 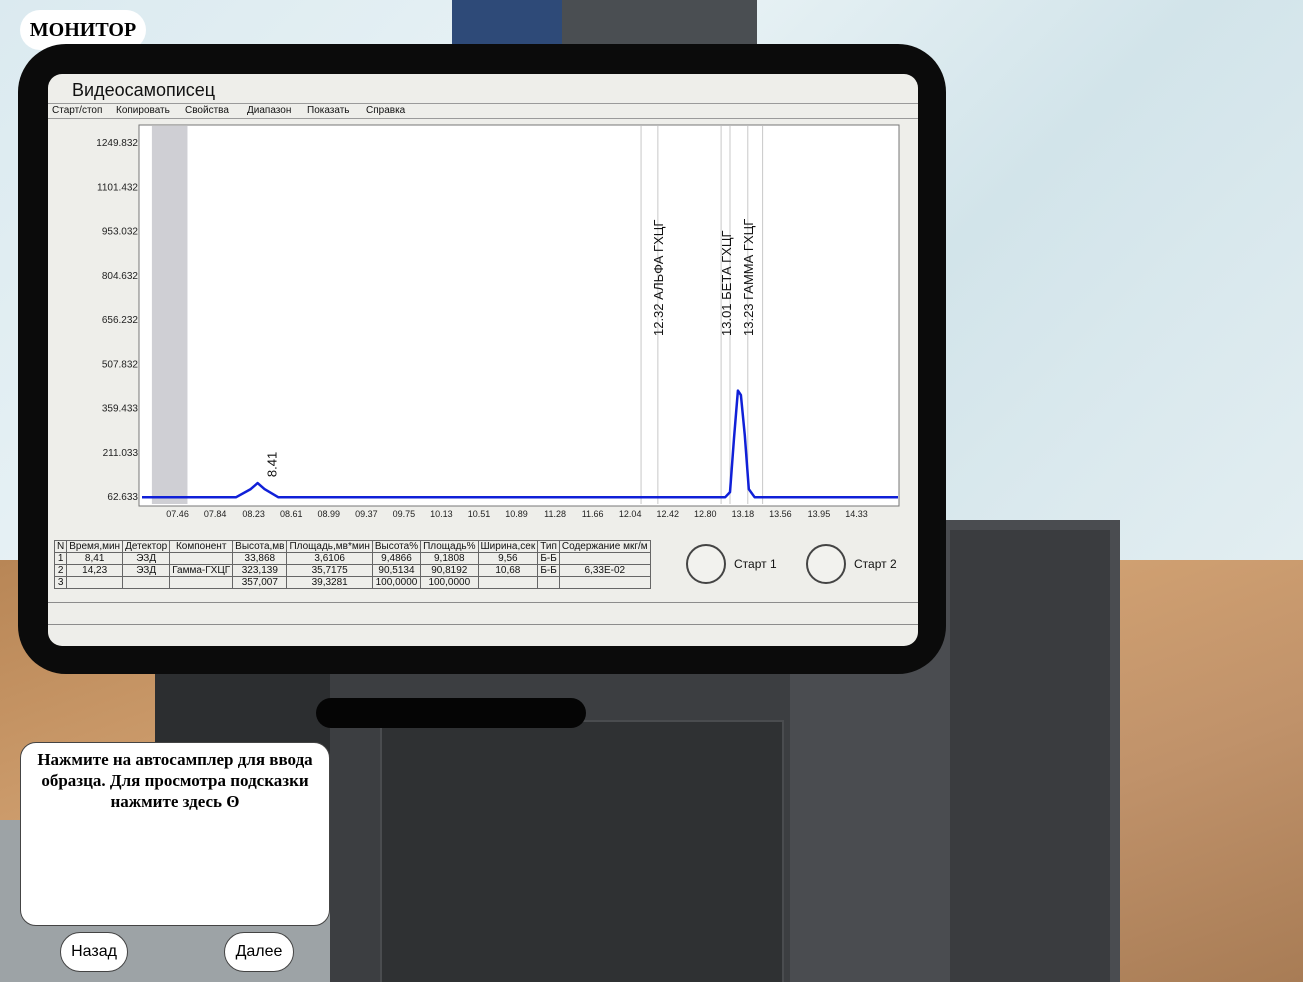 I want to click on x-tick-label: 10.89, so click(x=516, y=514).